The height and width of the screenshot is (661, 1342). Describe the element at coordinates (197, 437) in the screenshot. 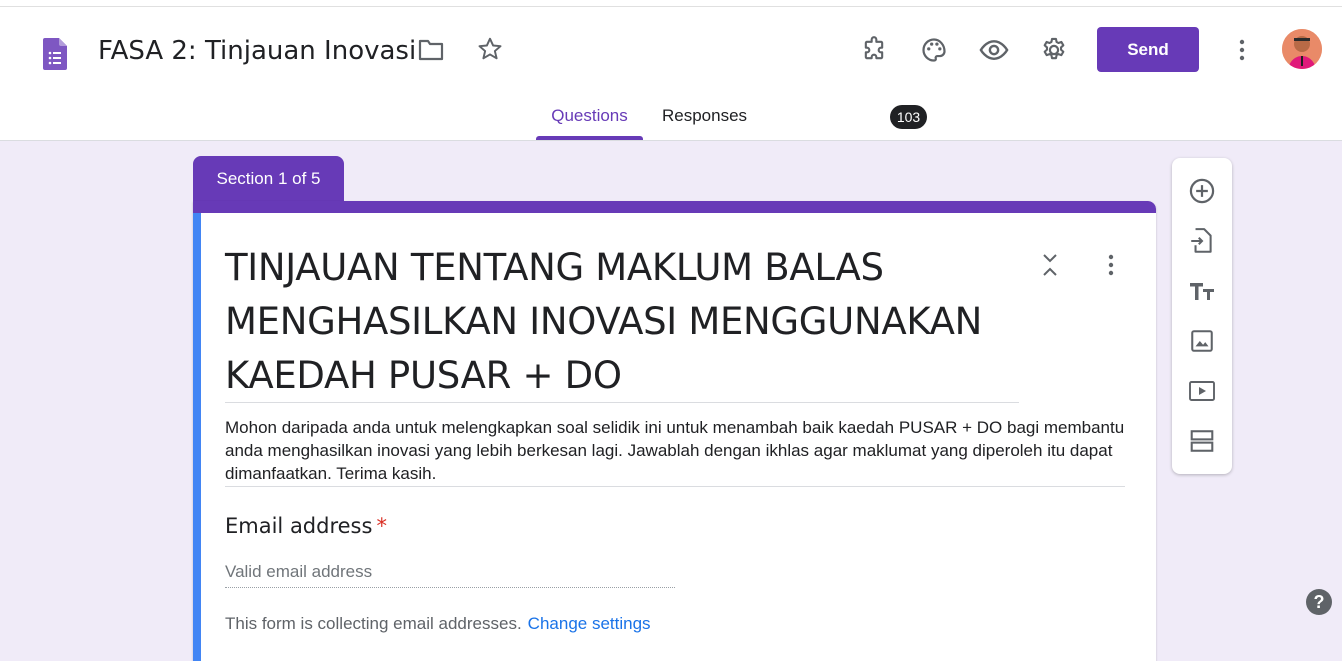

I see `card-focus-bar` at that location.